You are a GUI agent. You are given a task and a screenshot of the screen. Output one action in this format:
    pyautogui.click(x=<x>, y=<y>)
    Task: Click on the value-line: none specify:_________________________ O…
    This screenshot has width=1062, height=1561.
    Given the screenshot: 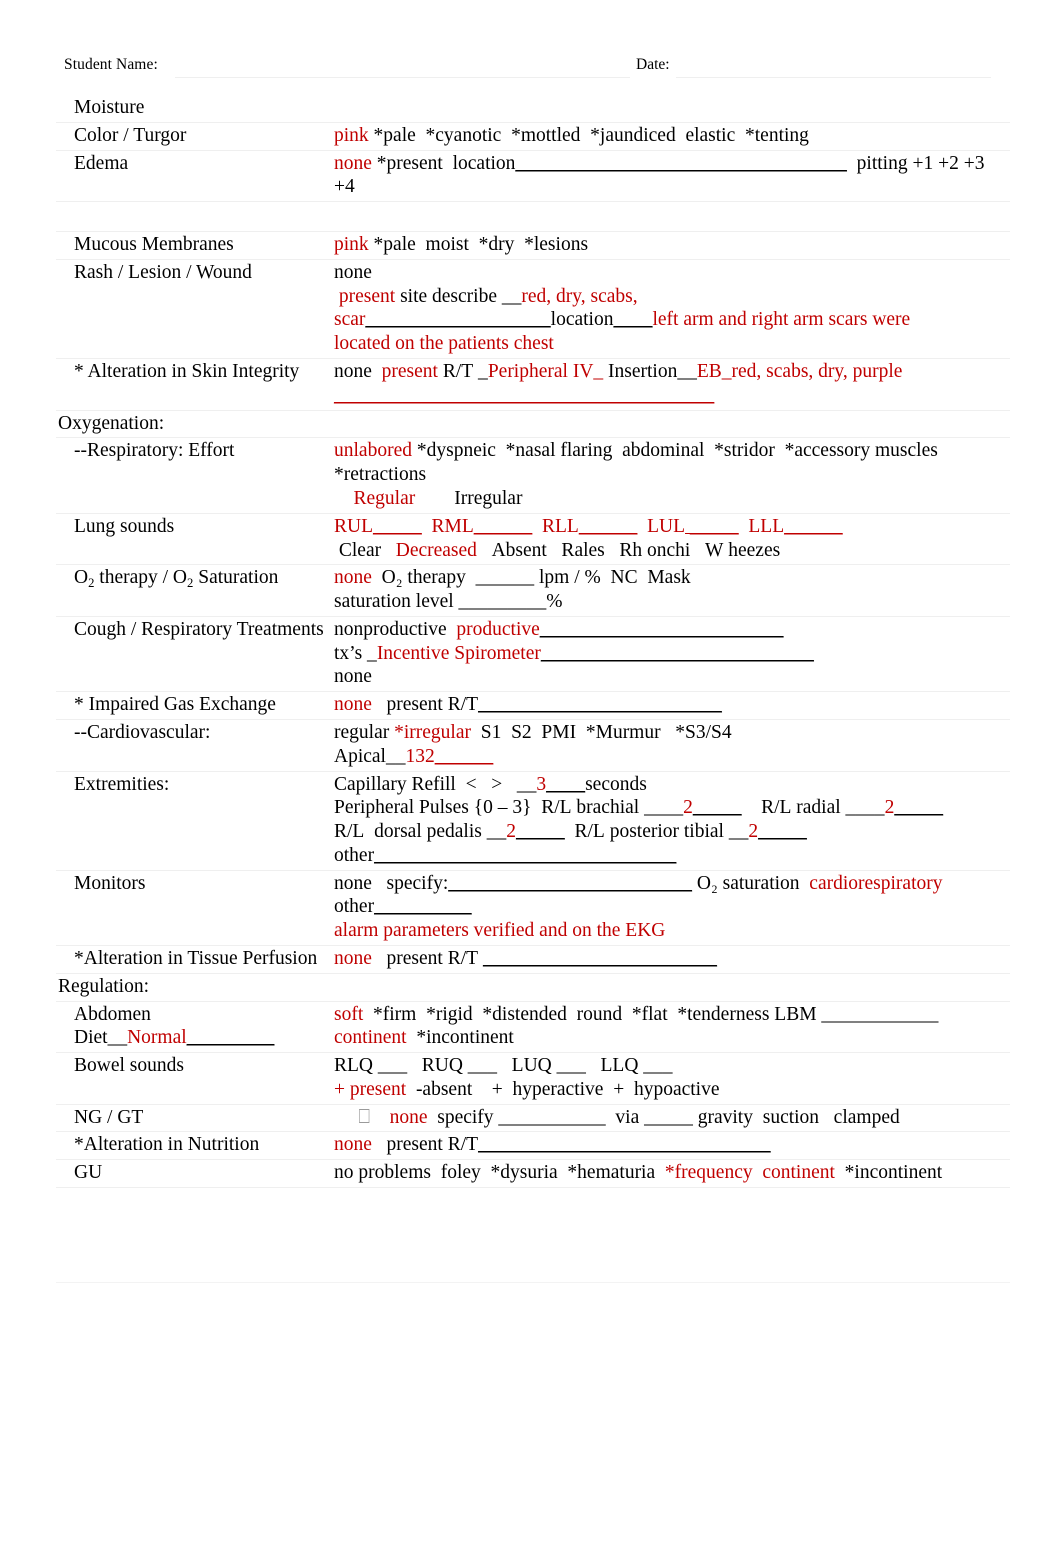 What is the action you would take?
    pyautogui.click(x=672, y=884)
    